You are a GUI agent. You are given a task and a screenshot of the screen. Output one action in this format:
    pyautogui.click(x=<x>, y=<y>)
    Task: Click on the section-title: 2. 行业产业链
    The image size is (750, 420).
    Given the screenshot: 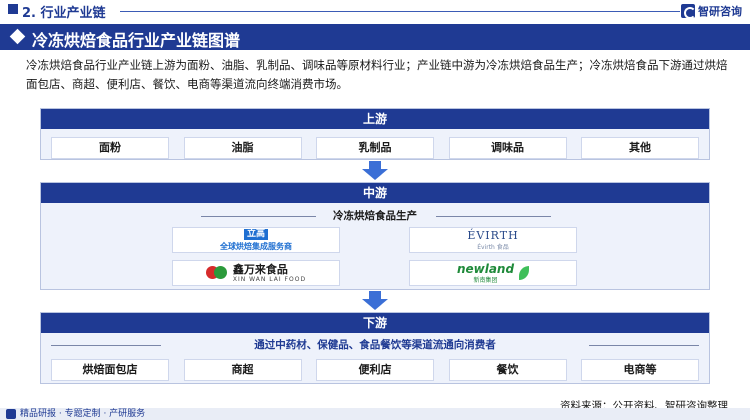 What is the action you would take?
    pyautogui.click(x=64, y=13)
    